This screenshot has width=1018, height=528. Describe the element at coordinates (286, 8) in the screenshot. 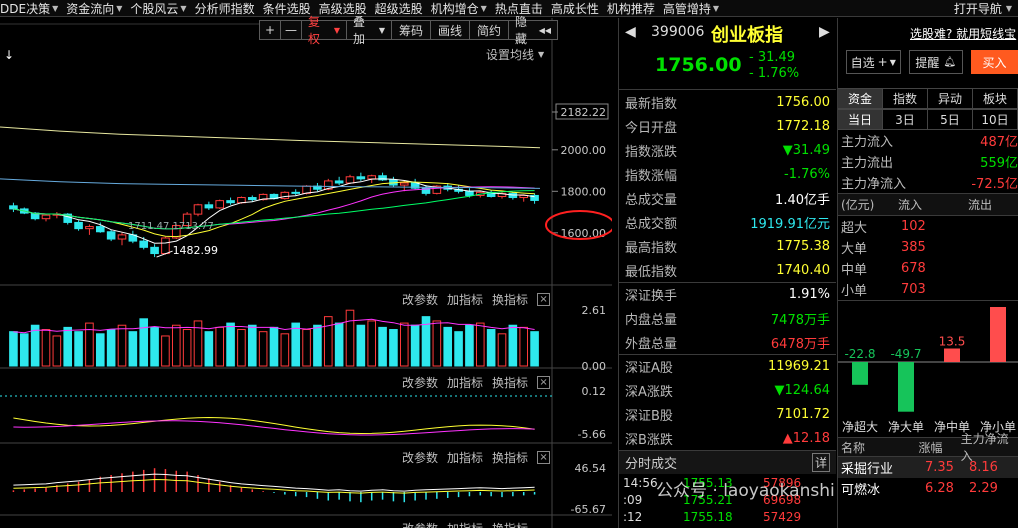

I see `menu-item-label: 条件选股` at that location.